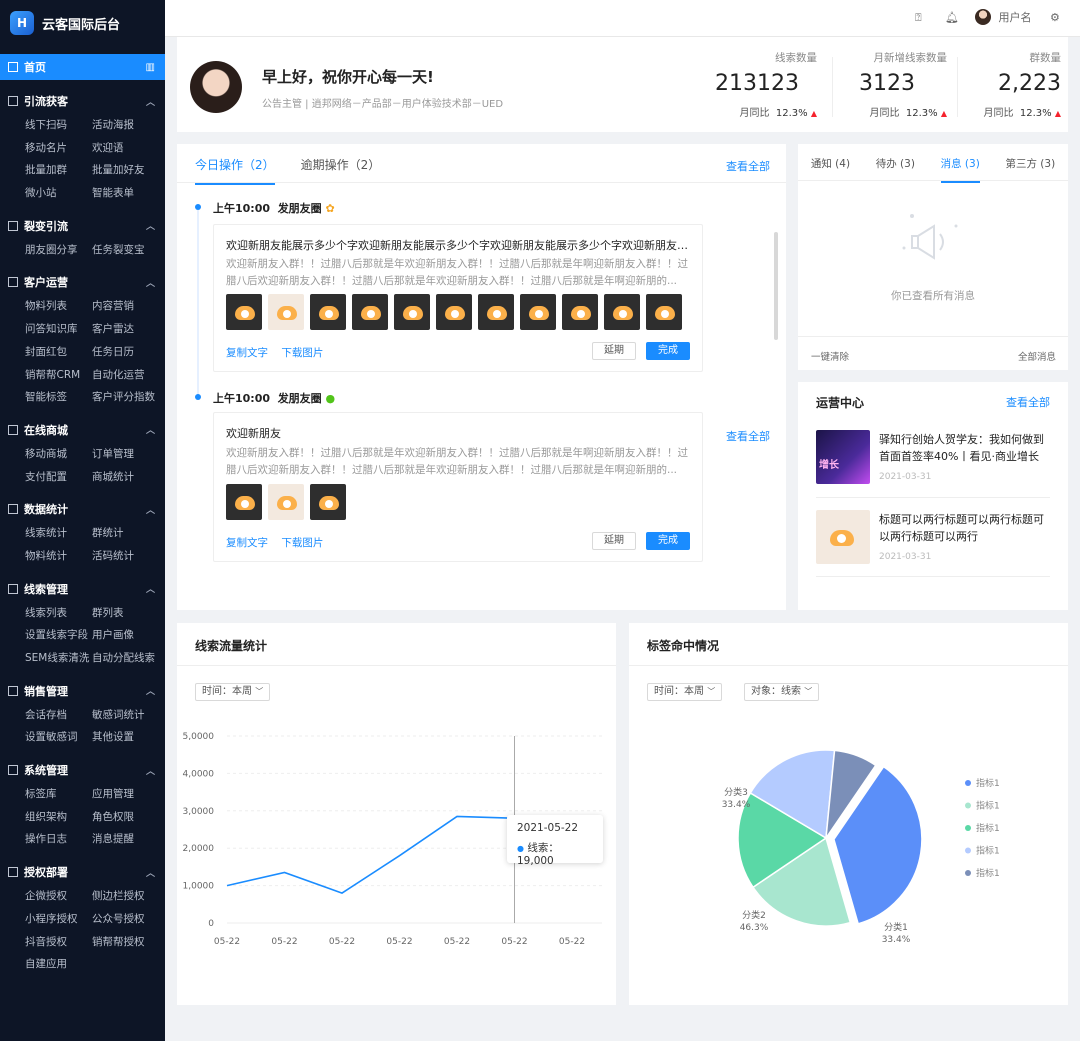 The height and width of the screenshot is (1041, 1080). Describe the element at coordinates (82, 282) in the screenshot. I see `sidebar-group-header: 客户运营 ︿` at that location.